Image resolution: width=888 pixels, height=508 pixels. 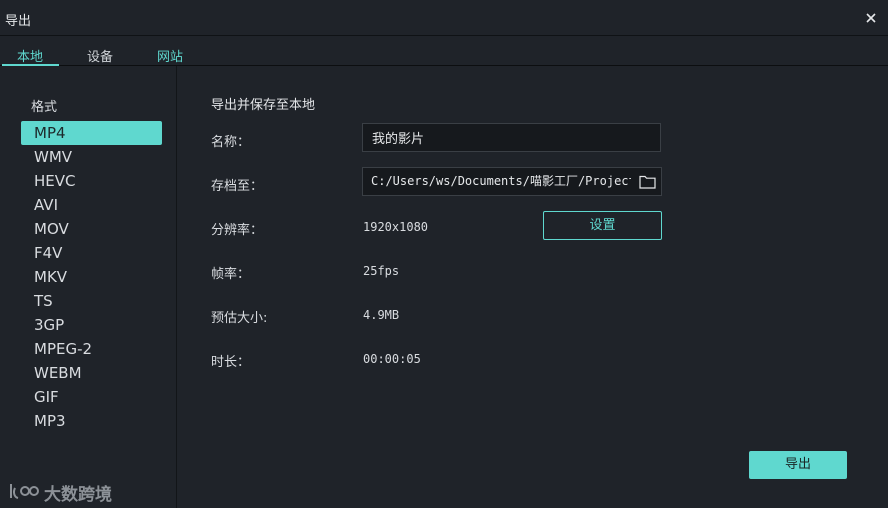 I want to click on name-input, so click(x=511, y=137).